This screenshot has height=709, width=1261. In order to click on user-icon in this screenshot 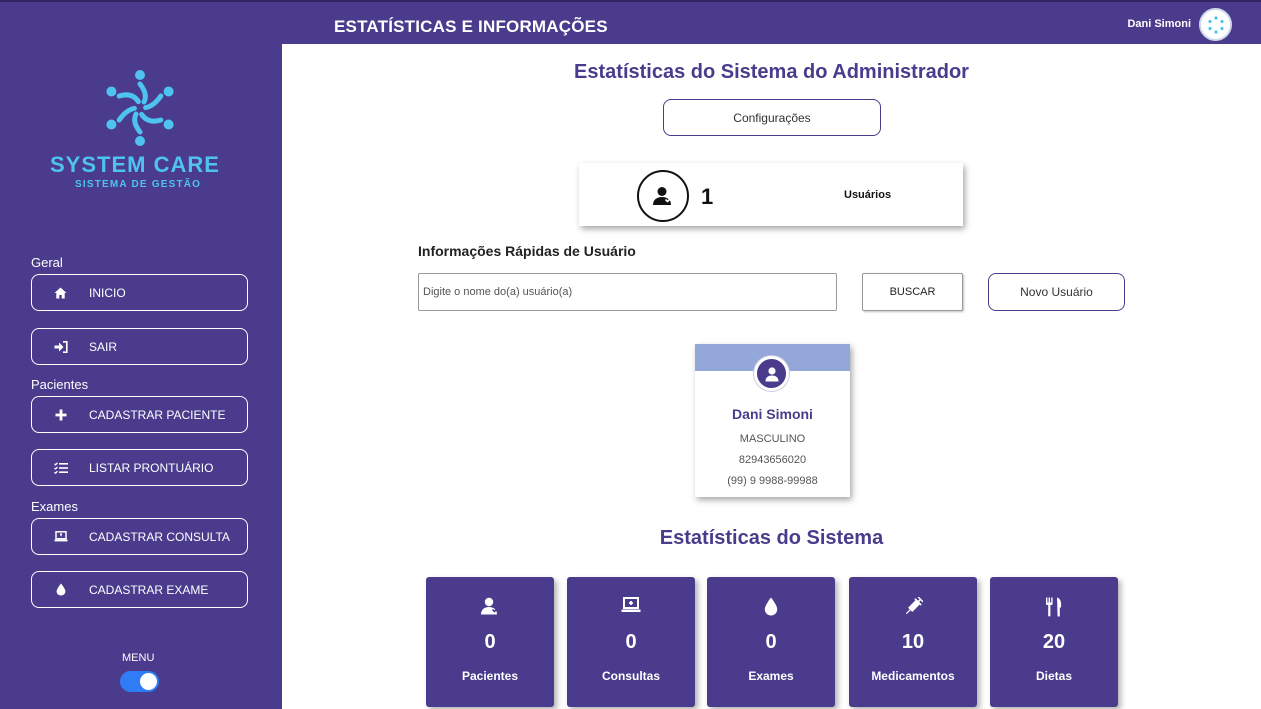, I will do `click(663, 196)`.